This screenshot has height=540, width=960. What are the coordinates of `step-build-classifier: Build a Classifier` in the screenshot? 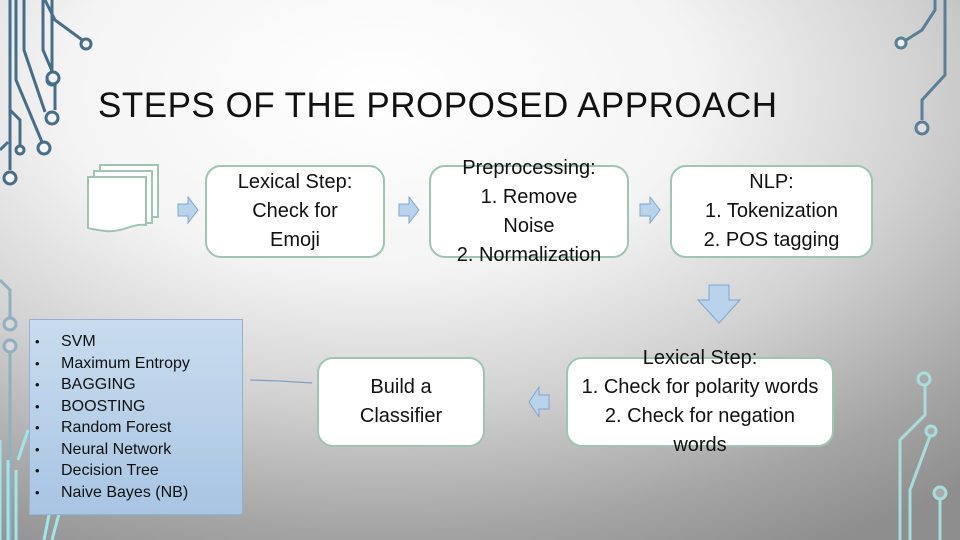 It's located at (401, 402).